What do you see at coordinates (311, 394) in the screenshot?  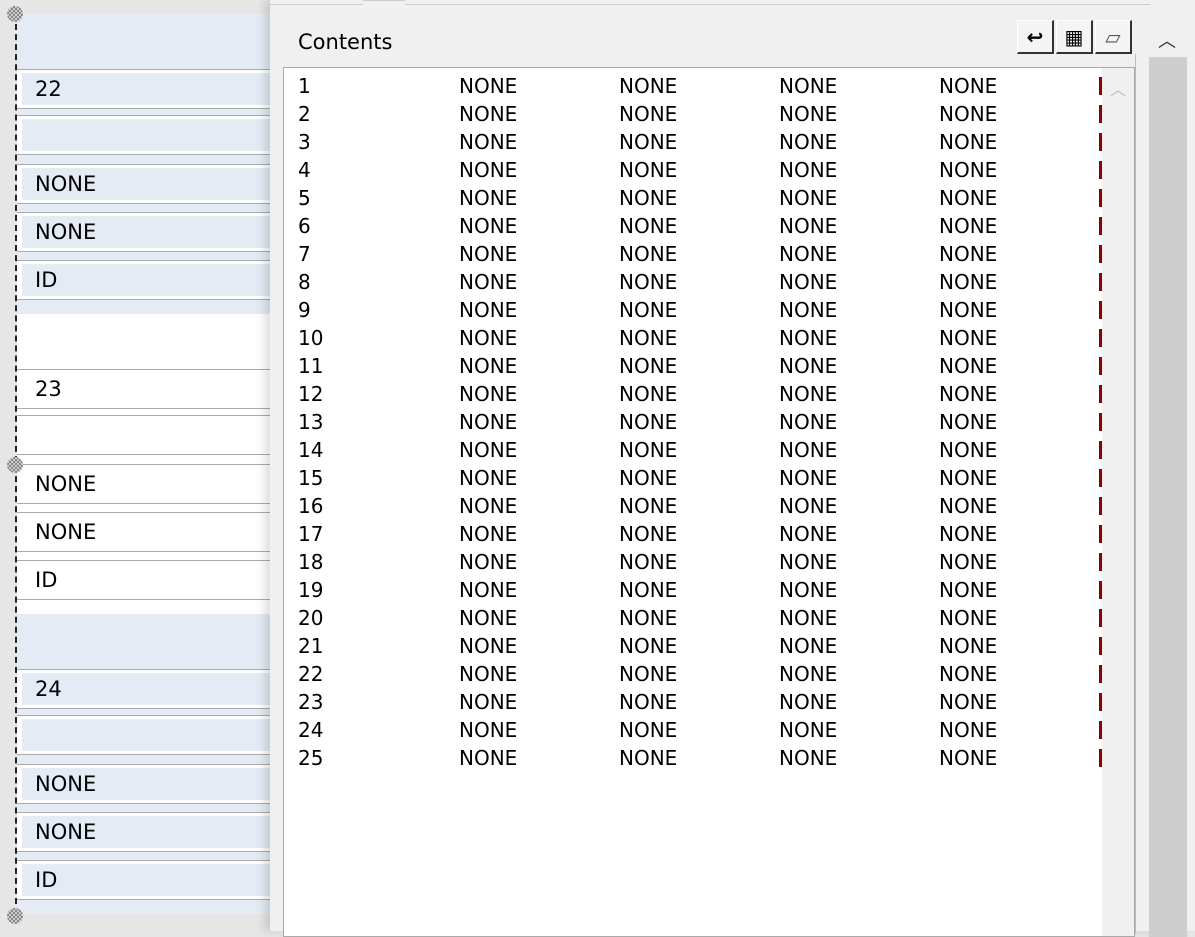 I see `row-number: 12` at bounding box center [311, 394].